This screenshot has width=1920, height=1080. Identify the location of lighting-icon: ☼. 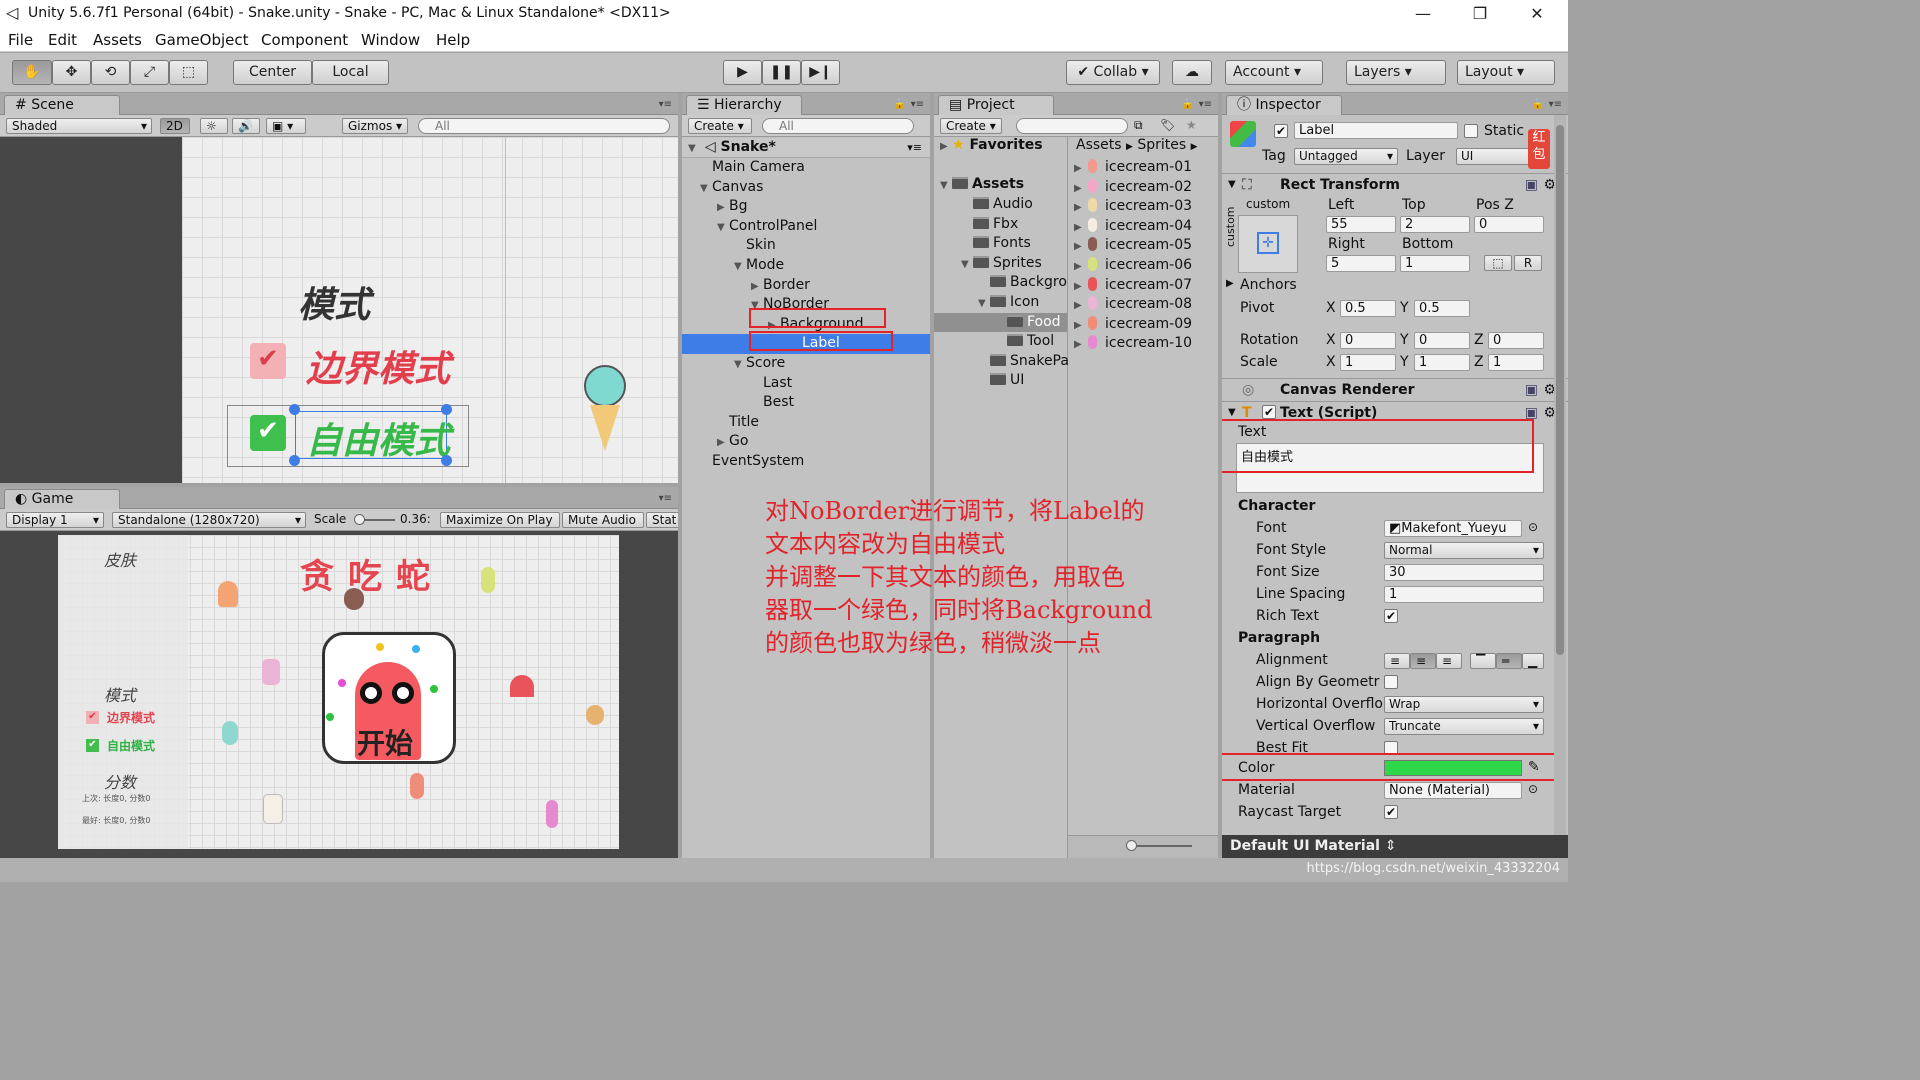
(214, 126).